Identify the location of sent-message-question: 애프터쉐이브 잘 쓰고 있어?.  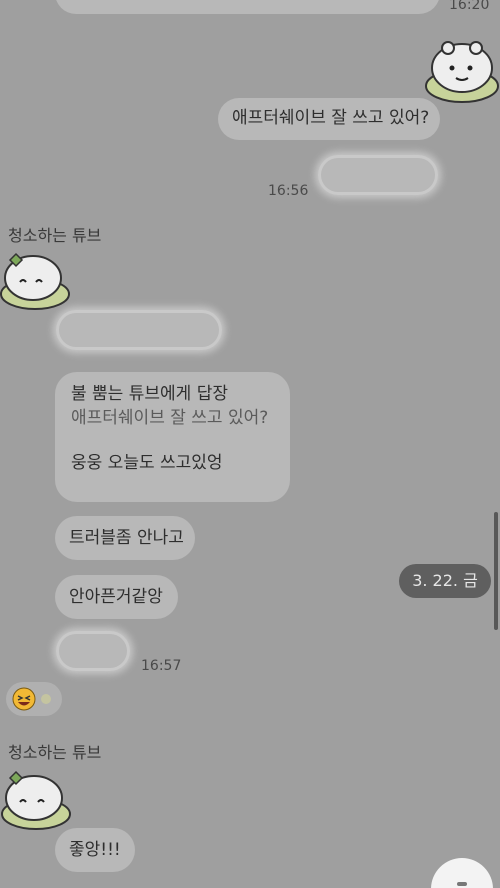
(329, 119).